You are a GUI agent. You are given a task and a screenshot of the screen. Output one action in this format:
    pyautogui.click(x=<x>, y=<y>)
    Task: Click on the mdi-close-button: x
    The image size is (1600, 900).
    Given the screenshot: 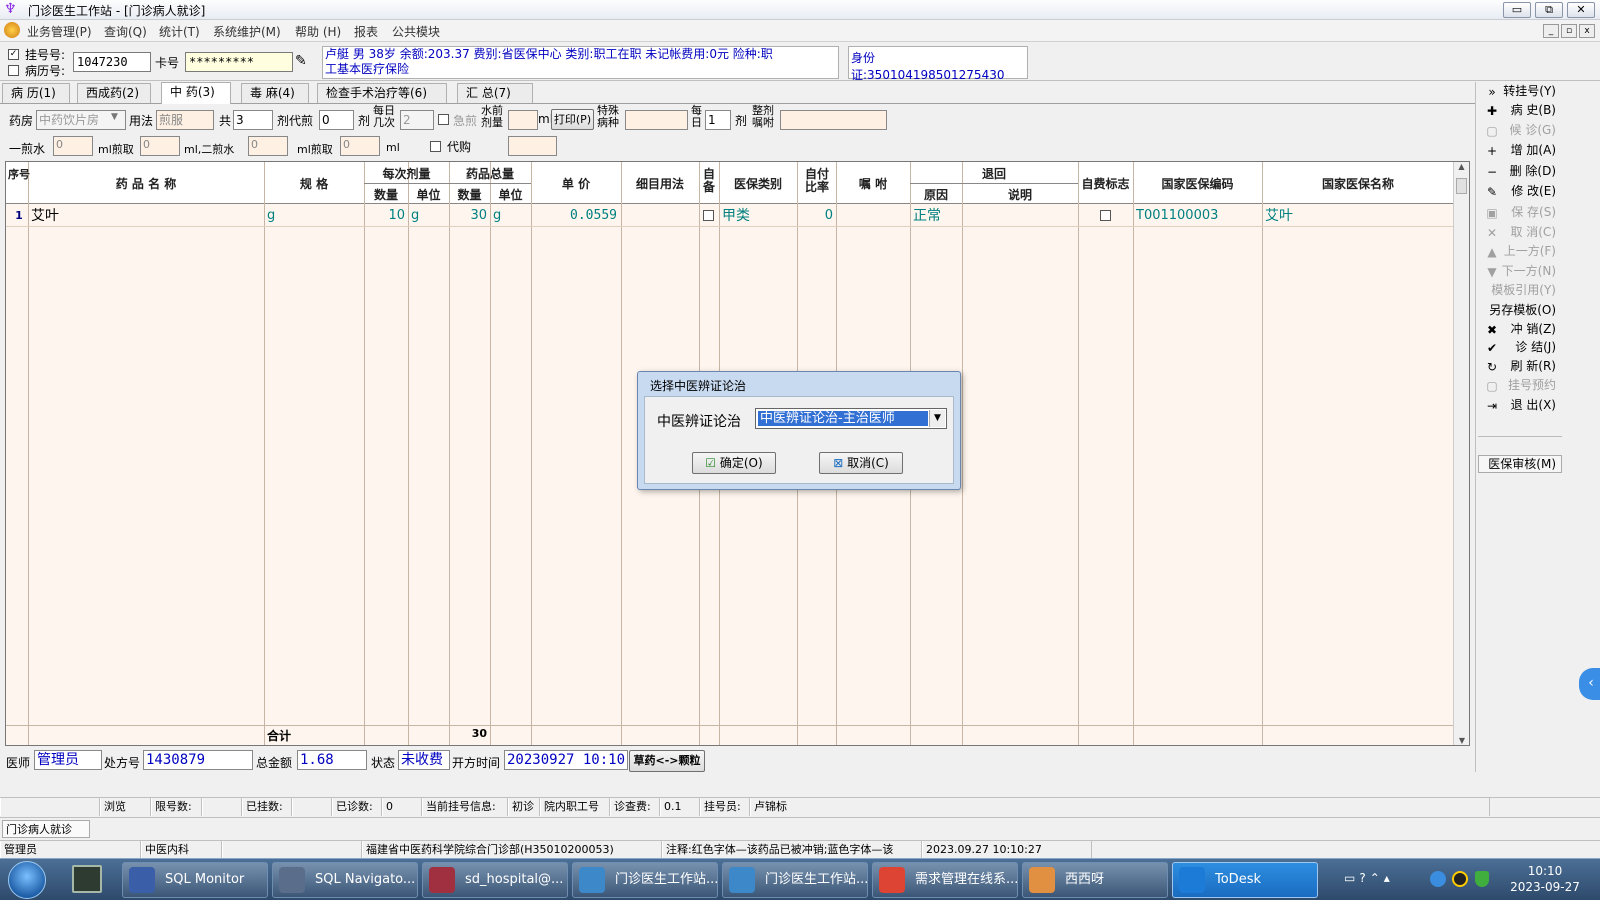 What is the action you would take?
    pyautogui.click(x=1587, y=31)
    